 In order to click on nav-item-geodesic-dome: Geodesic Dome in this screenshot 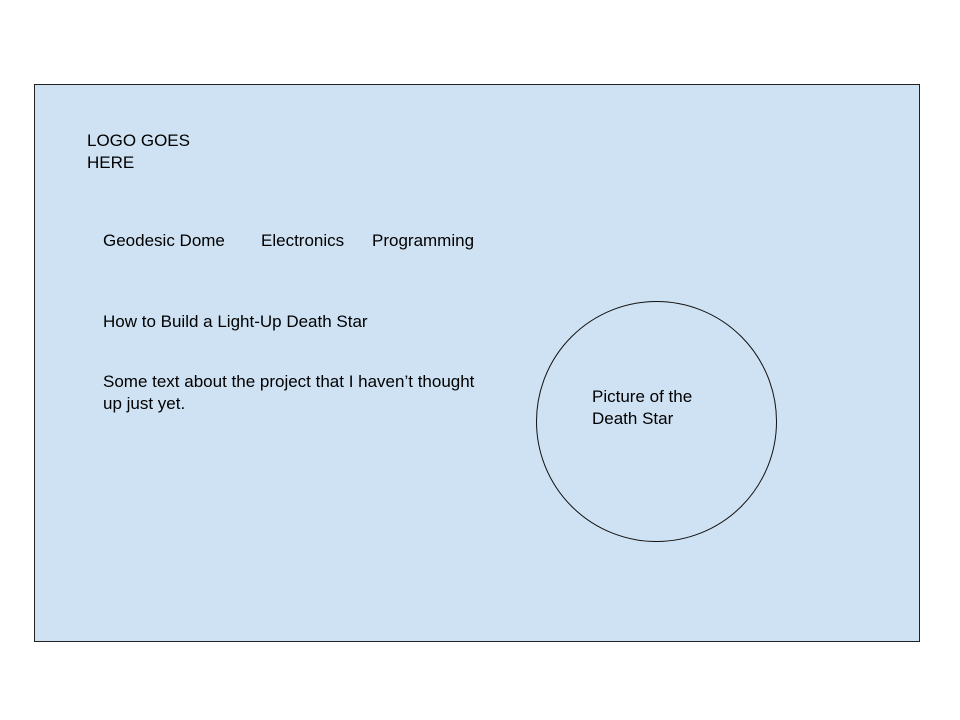, I will do `click(164, 241)`.